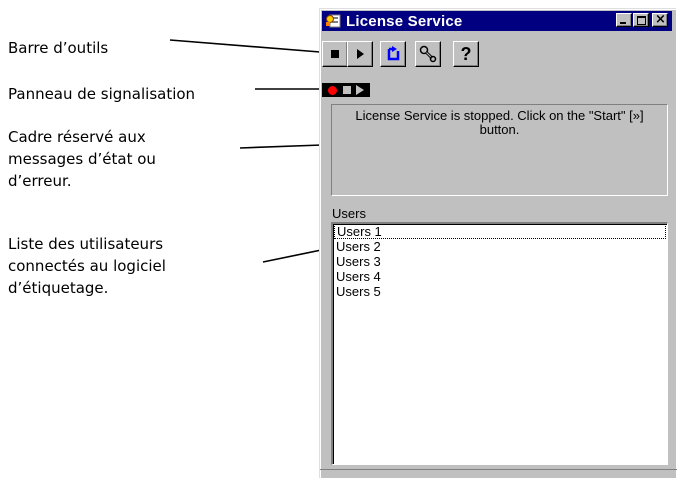 This screenshot has width=683, height=478. Describe the element at coordinates (333, 21) in the screenshot. I see `app-icon` at that location.